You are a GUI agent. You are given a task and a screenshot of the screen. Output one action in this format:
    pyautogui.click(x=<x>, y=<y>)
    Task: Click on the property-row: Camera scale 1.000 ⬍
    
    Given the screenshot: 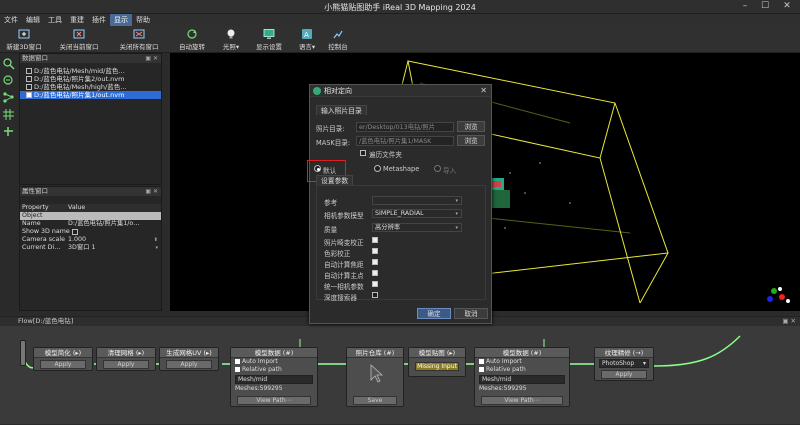 What is the action you would take?
    pyautogui.click(x=90, y=240)
    